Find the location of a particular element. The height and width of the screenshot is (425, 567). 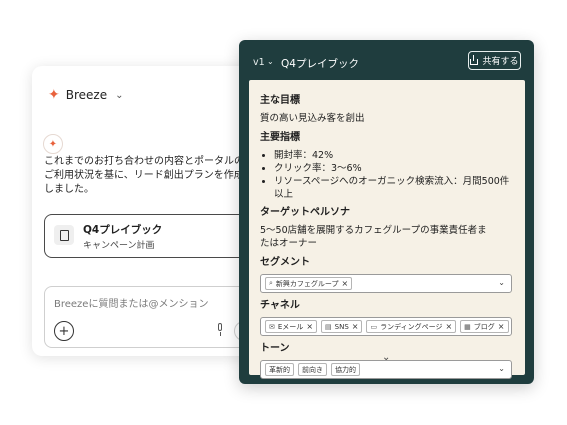

landing-page-icon: ▭ is located at coordinates (374, 326).